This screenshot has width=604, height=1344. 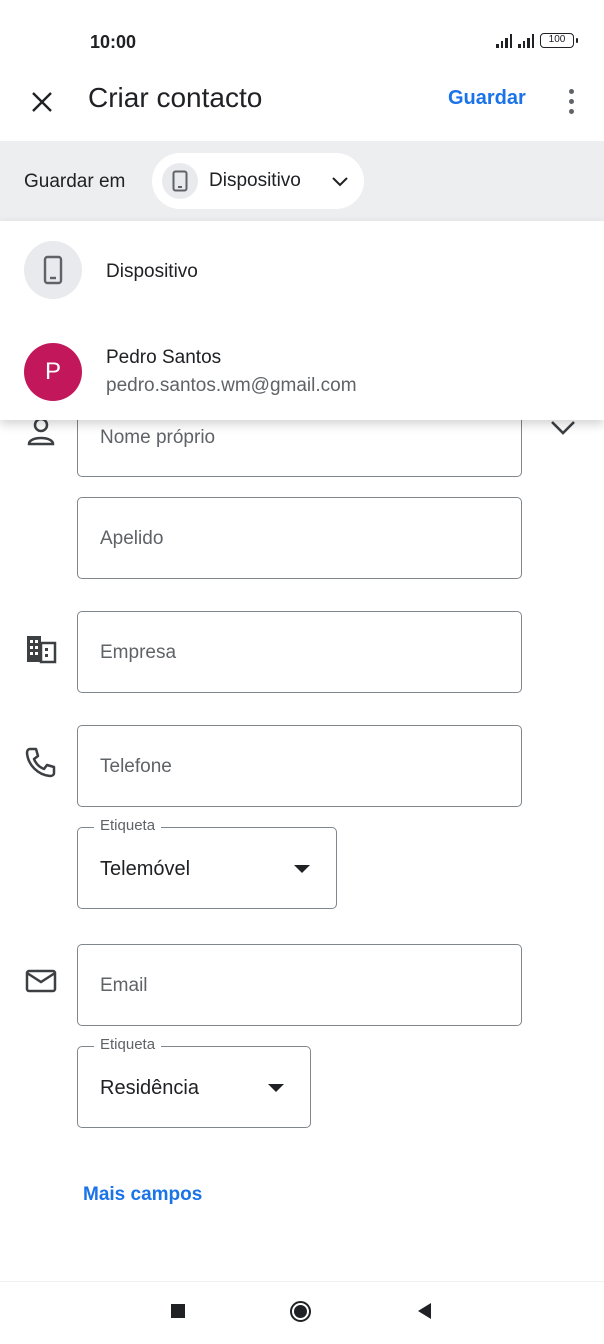 I want to click on save-button: Guardar, so click(x=487, y=98).